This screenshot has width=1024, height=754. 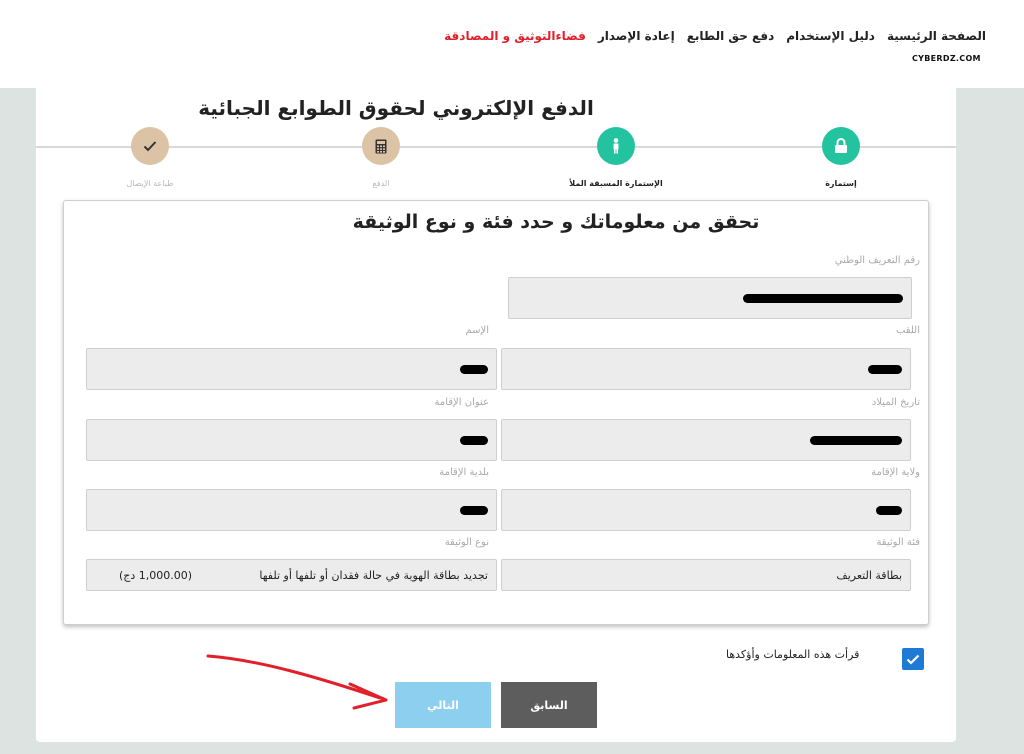 What do you see at coordinates (946, 58) in the screenshot?
I see `brand-watermark: CYBERDZ.COM` at bounding box center [946, 58].